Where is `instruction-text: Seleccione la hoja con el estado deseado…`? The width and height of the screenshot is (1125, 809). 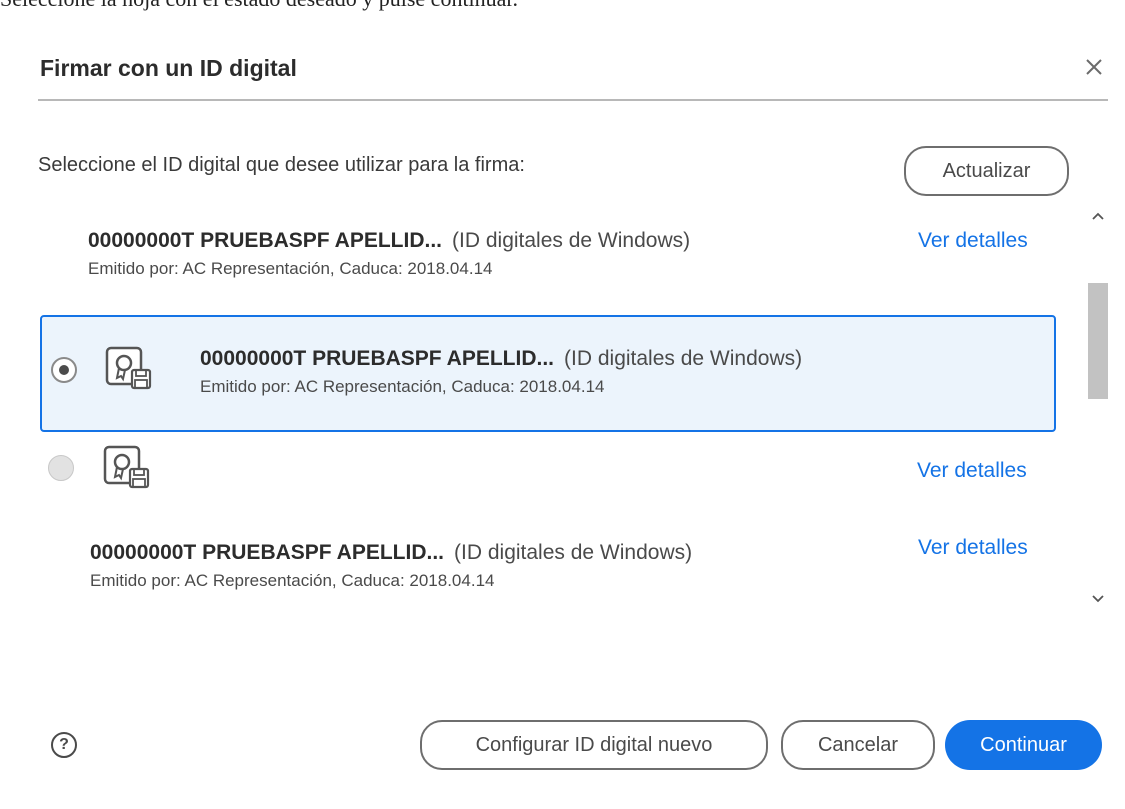 instruction-text: Seleccione la hoja con el estado deseado… is located at coordinates (259, 6).